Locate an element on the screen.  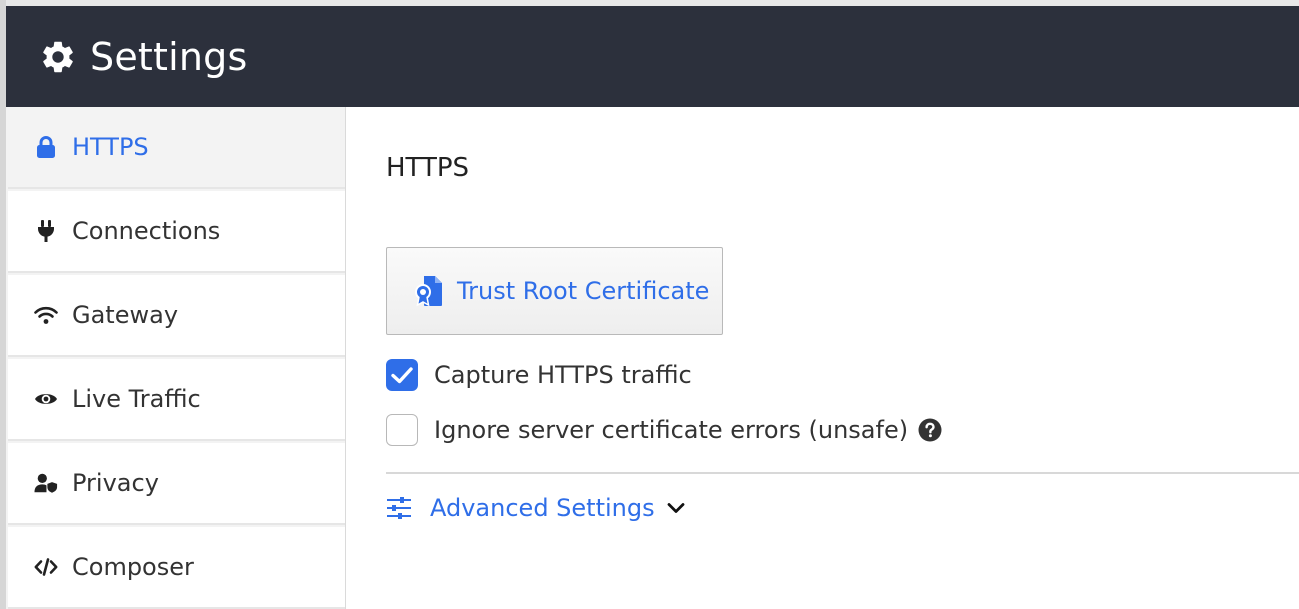
question-circle-icon is located at coordinates (930, 430).